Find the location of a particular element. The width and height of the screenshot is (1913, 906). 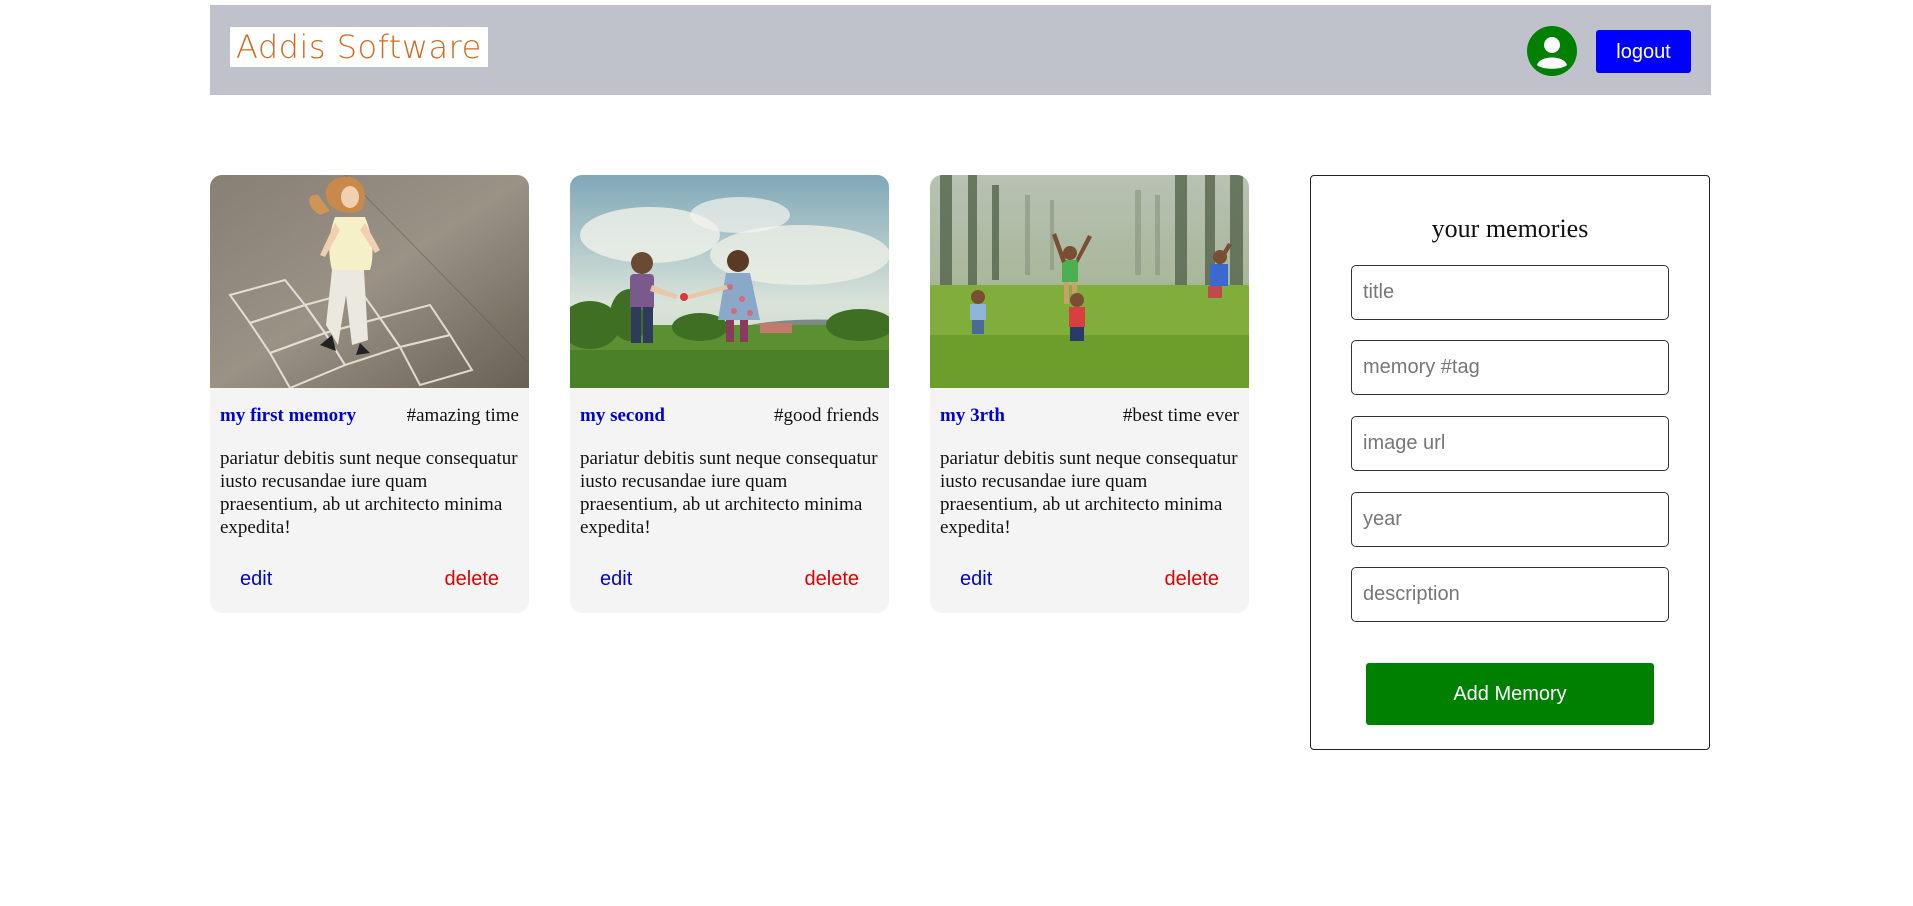

memory-tag: #amazing time is located at coordinates (462, 415).